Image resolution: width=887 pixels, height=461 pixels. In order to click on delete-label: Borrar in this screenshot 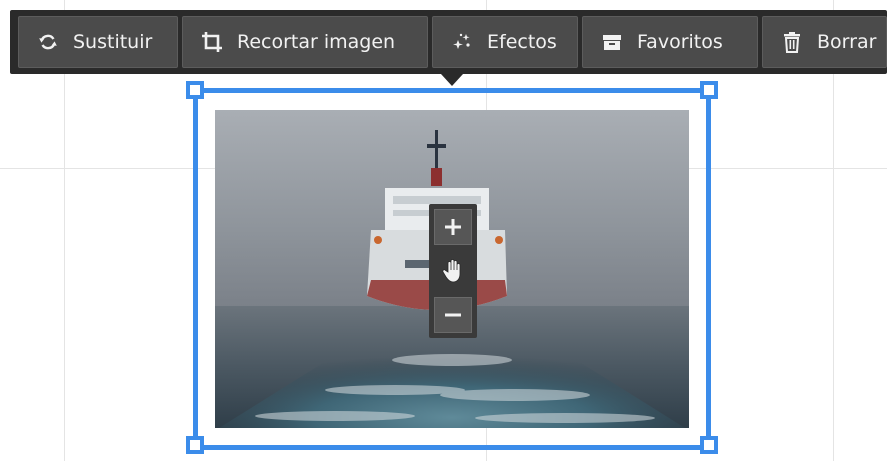, I will do `click(847, 42)`.